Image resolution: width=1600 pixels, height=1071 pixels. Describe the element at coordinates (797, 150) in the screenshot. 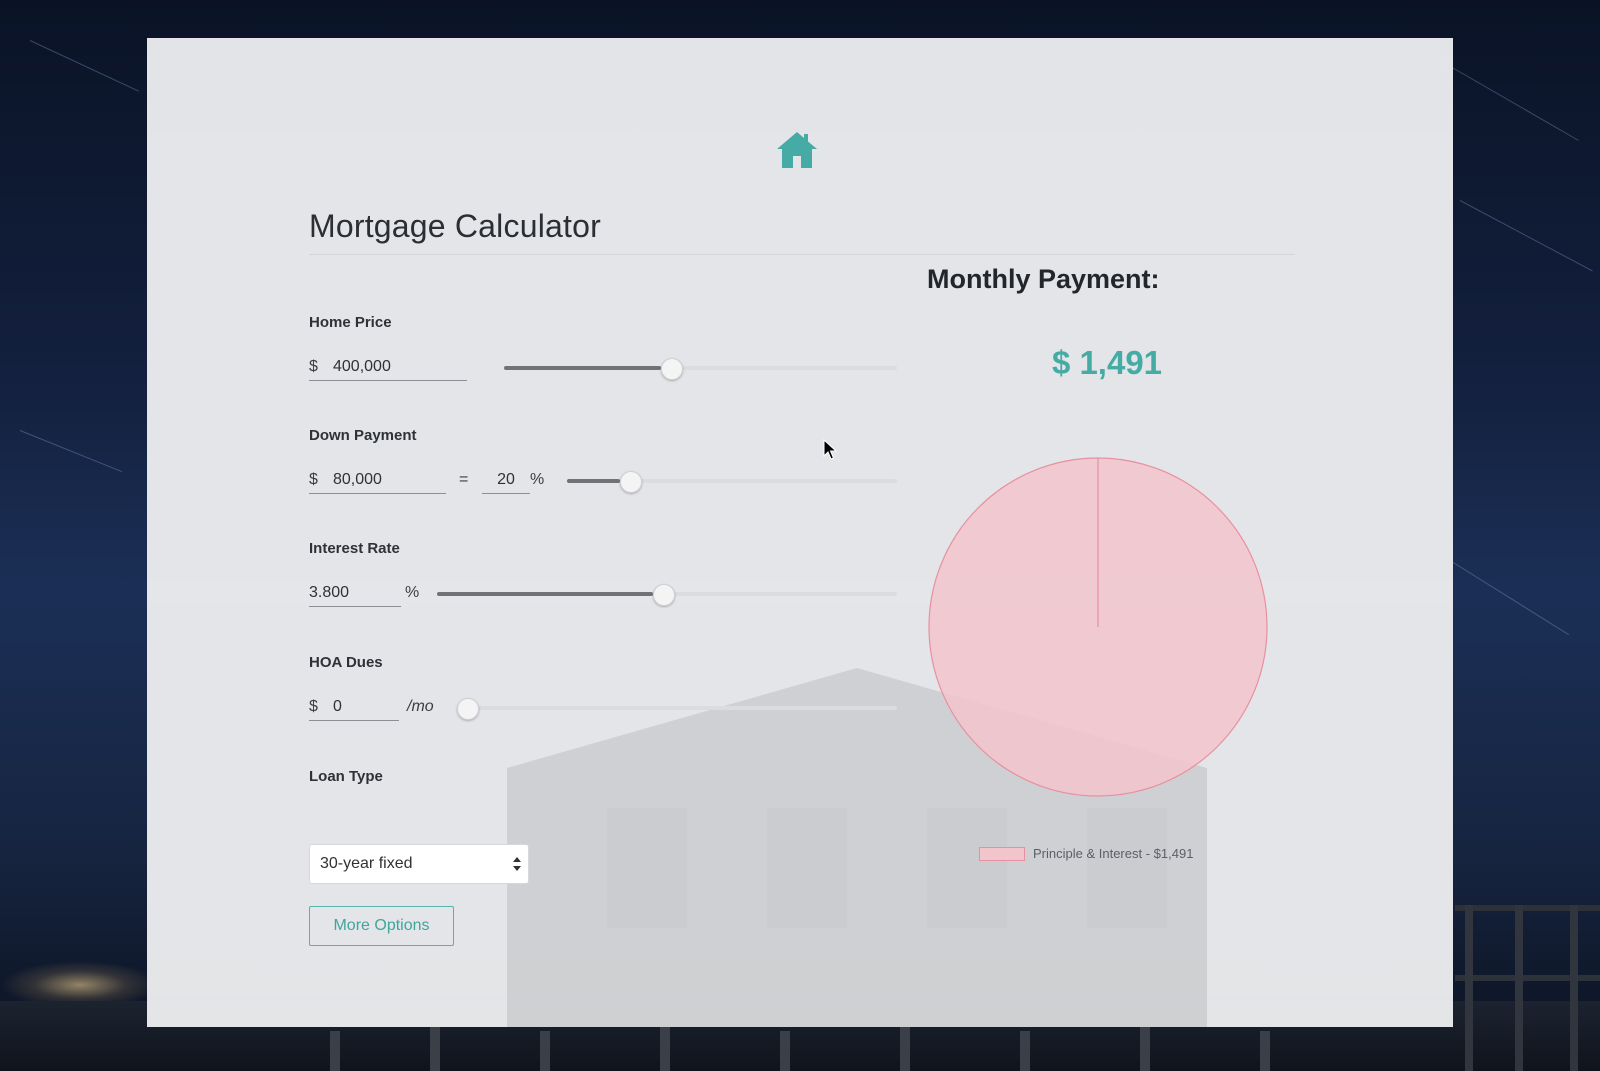

I see `home-icon` at that location.